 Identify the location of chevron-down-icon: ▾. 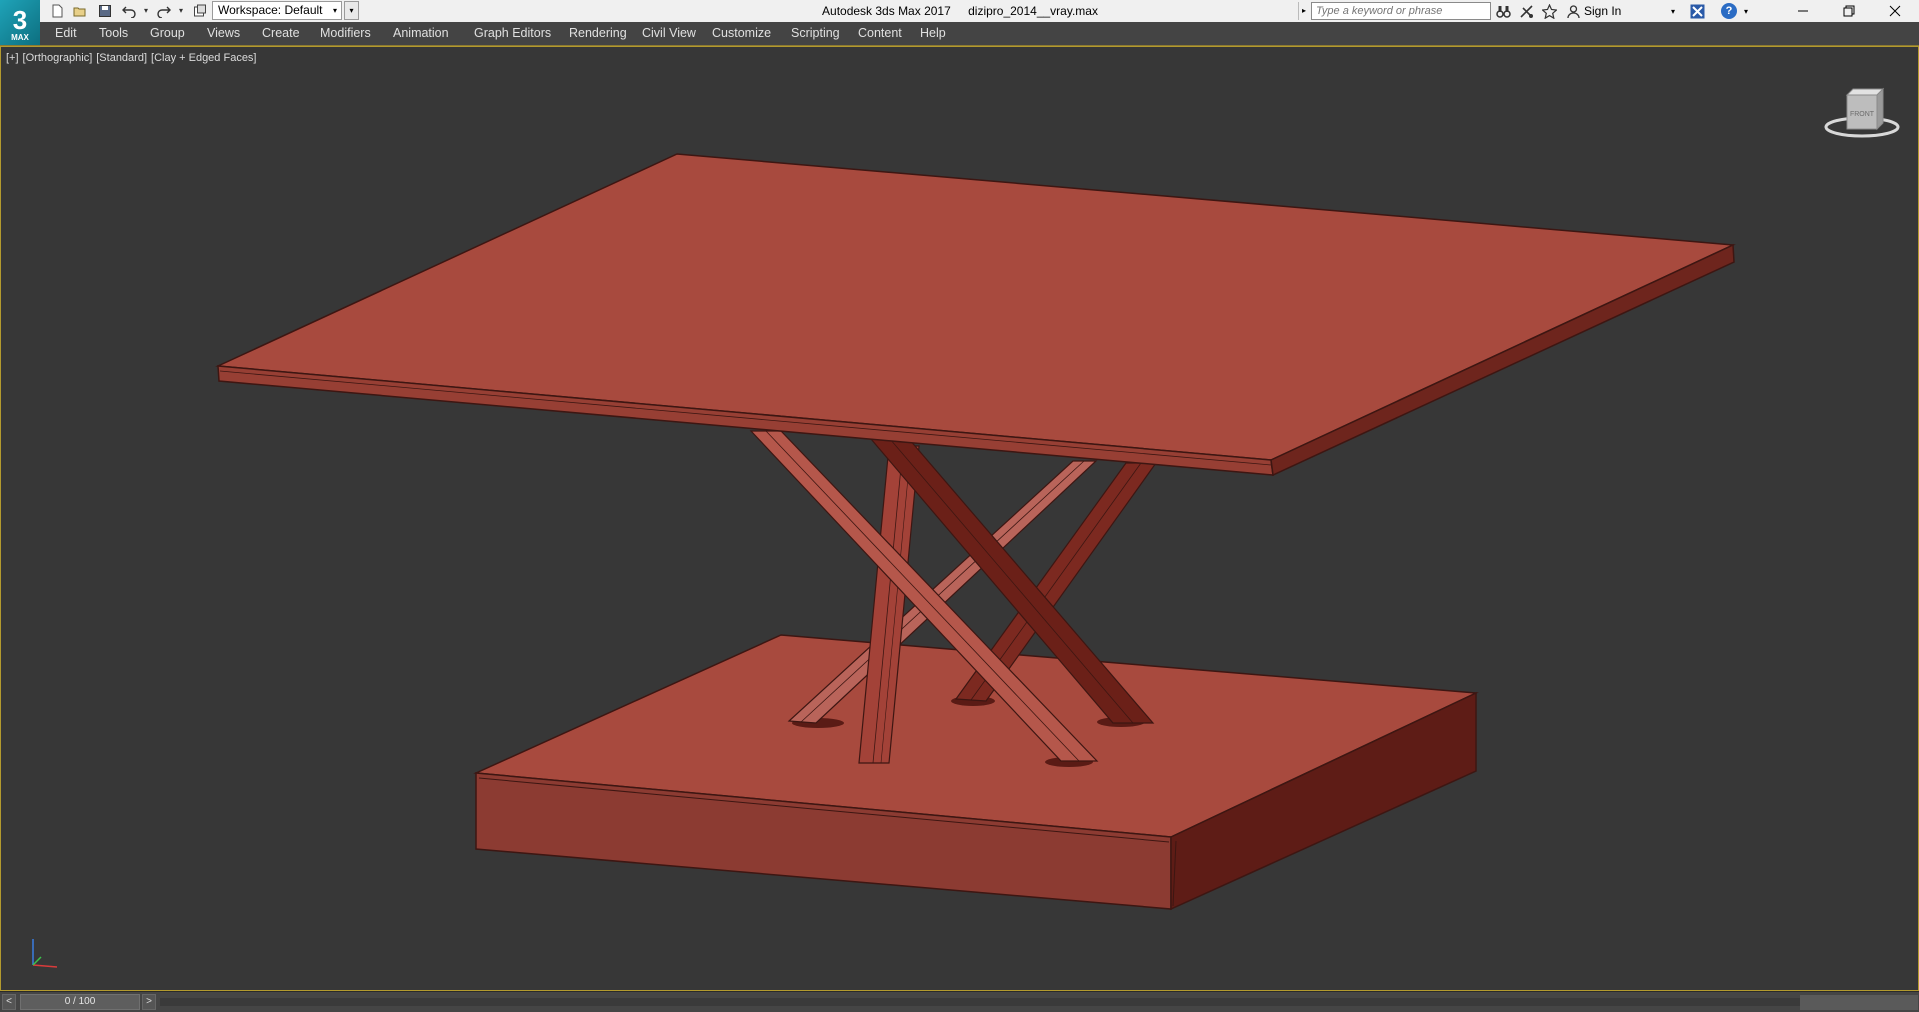
(334, 10).